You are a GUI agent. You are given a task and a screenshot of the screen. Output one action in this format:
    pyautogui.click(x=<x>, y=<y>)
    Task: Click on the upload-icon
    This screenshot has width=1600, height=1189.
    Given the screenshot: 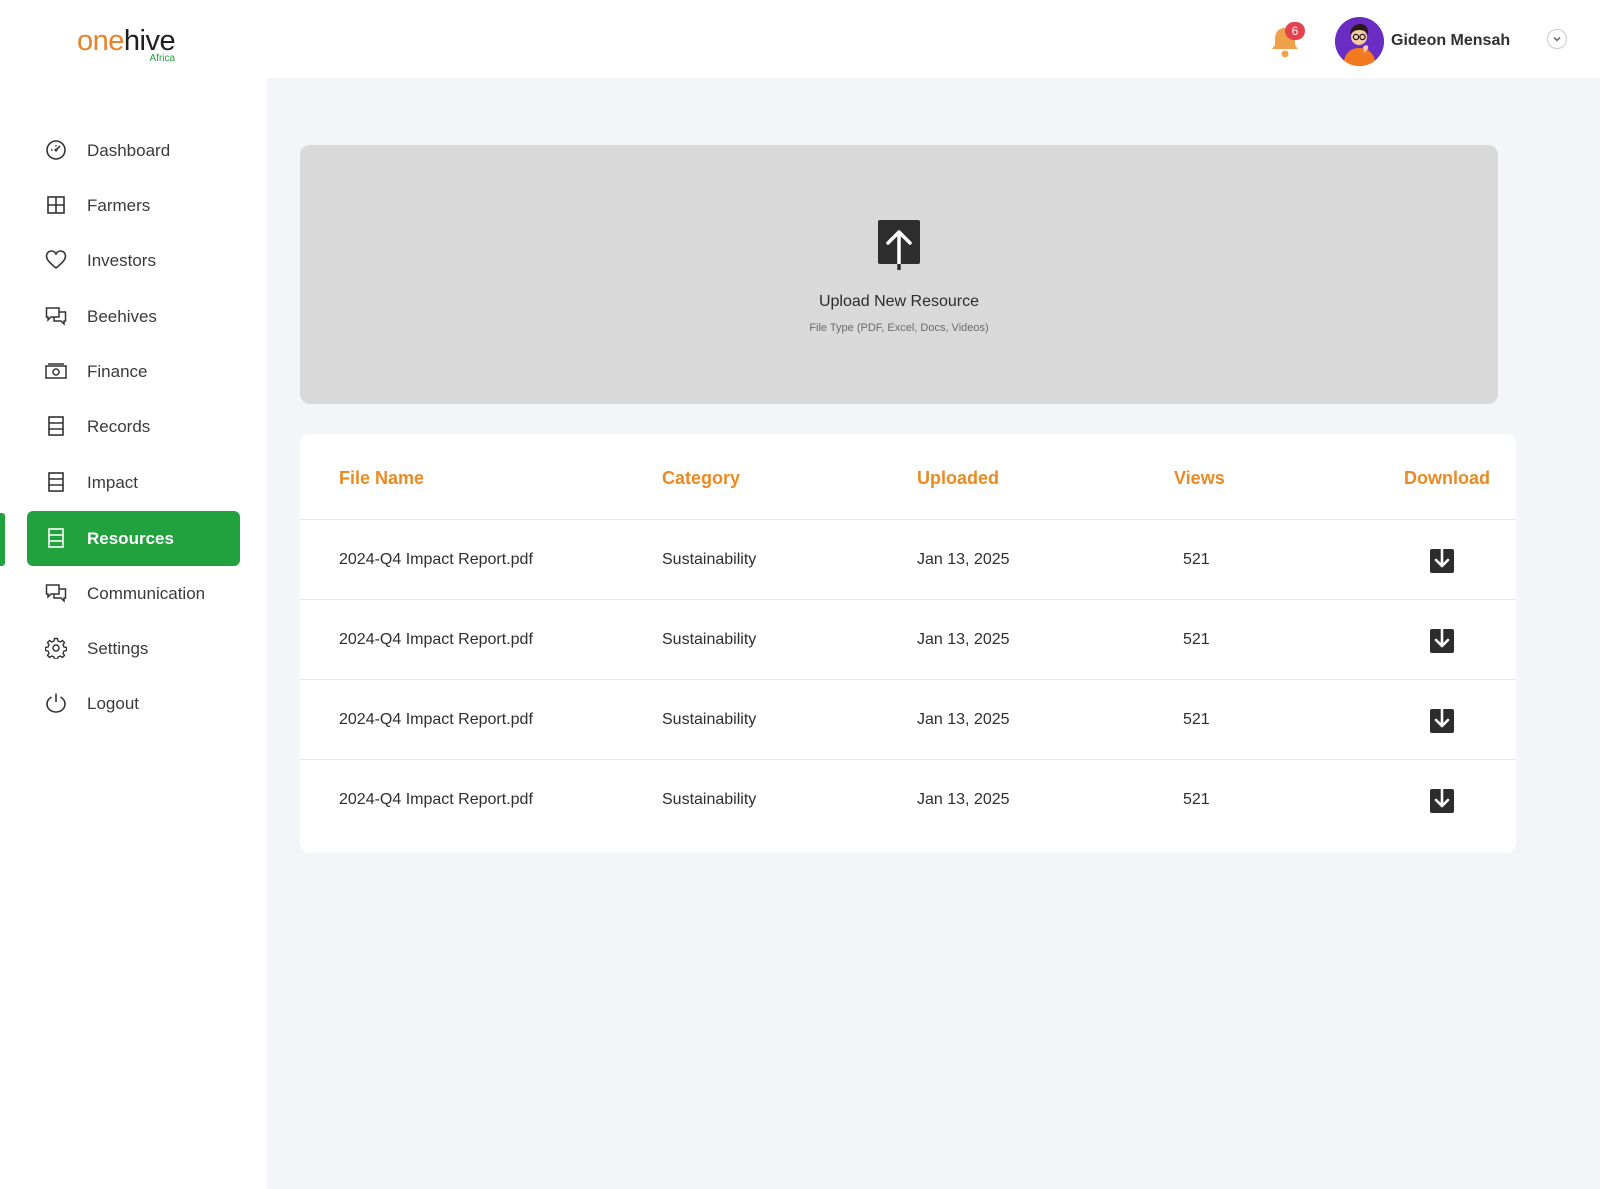 What is the action you would take?
    pyautogui.click(x=899, y=245)
    